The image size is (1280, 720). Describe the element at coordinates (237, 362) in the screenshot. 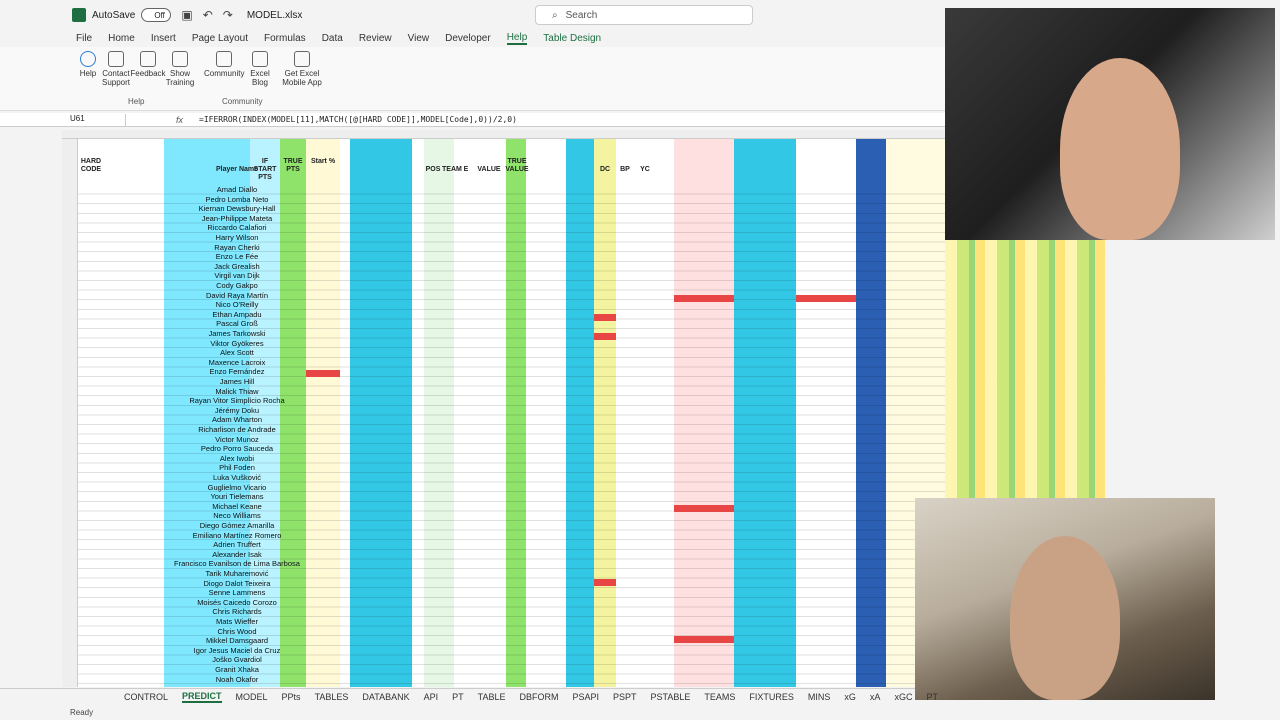

I see `player-name-cell: Maxence Lacroix` at that location.